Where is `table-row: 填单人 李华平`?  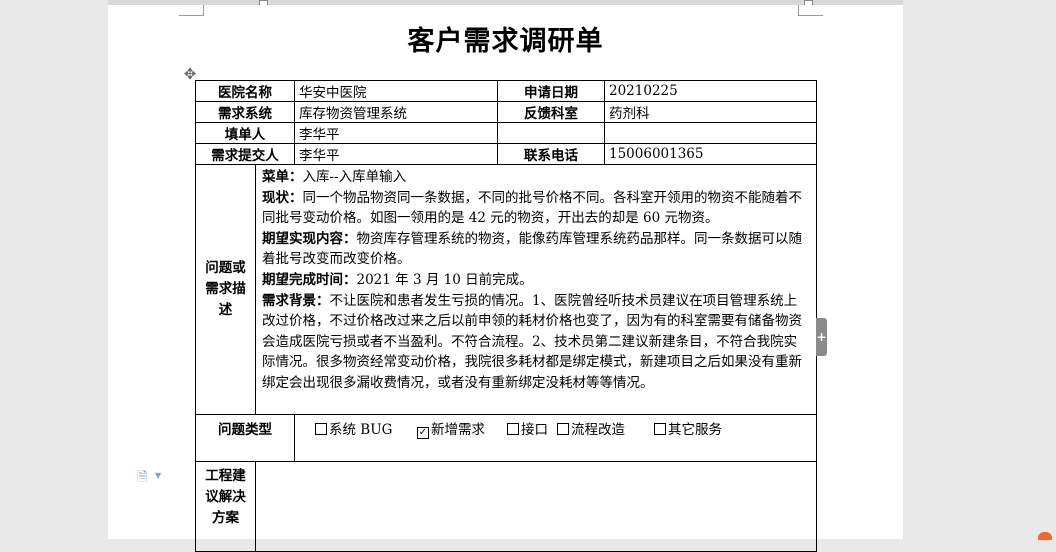 table-row: 填单人 李华平 is located at coordinates (506, 133).